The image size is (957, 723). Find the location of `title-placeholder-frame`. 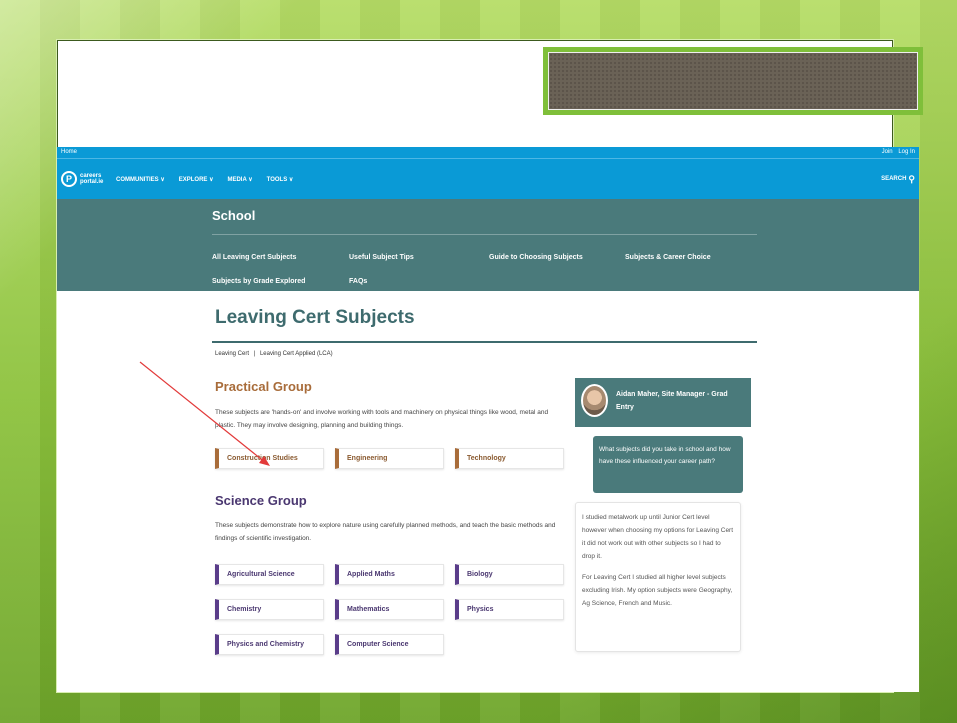

title-placeholder-frame is located at coordinates (733, 81).